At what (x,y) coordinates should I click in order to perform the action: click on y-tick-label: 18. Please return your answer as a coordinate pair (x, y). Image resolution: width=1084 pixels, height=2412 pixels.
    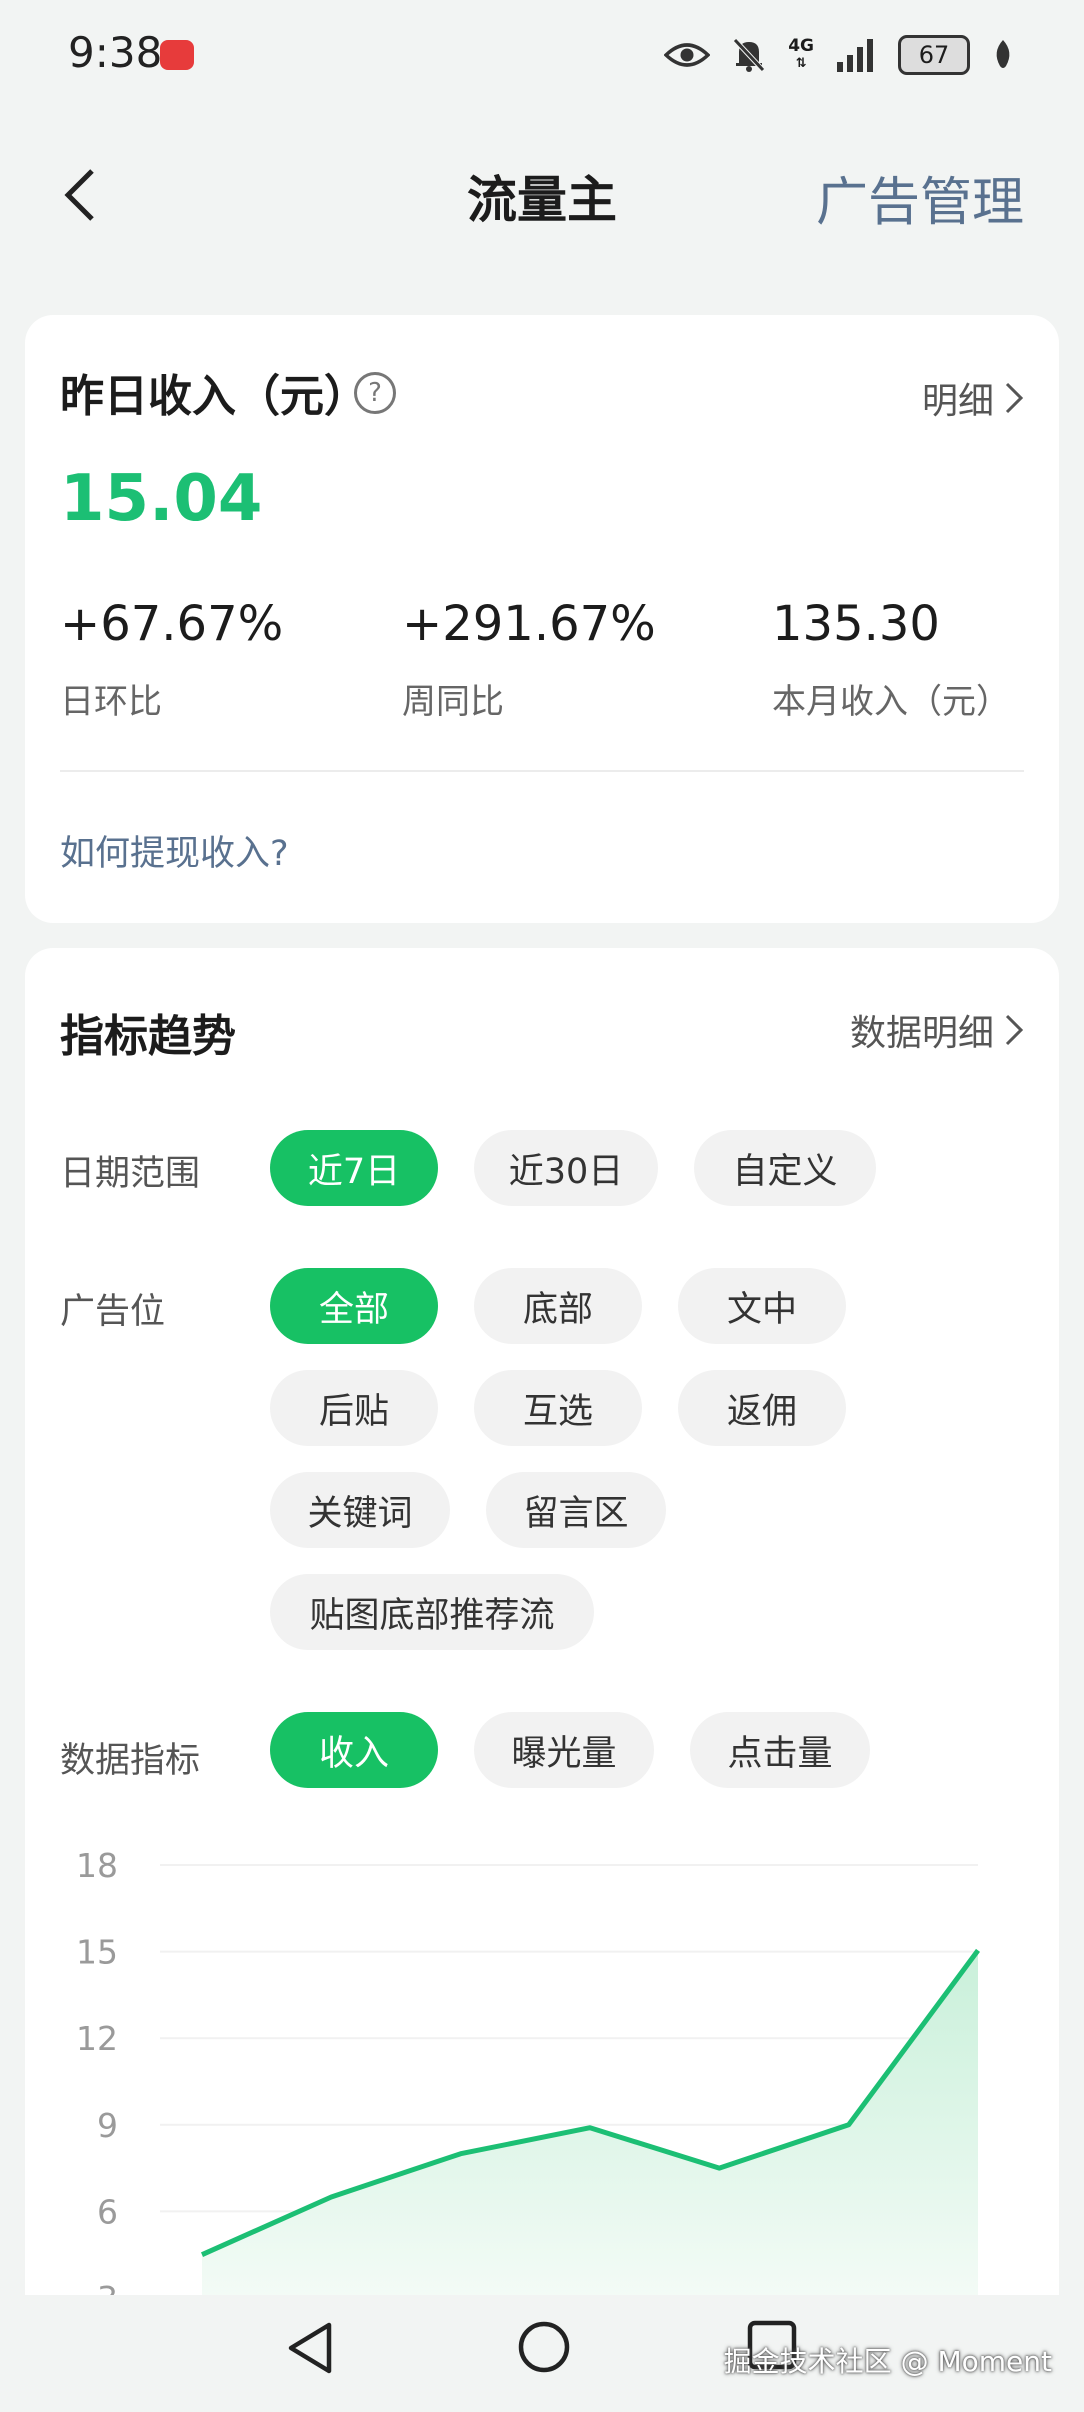
    Looking at the image, I should click on (97, 1865).